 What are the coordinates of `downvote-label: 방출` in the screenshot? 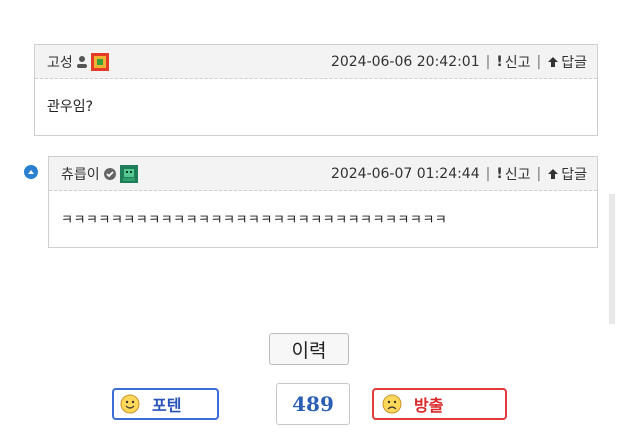 It's located at (429, 405).